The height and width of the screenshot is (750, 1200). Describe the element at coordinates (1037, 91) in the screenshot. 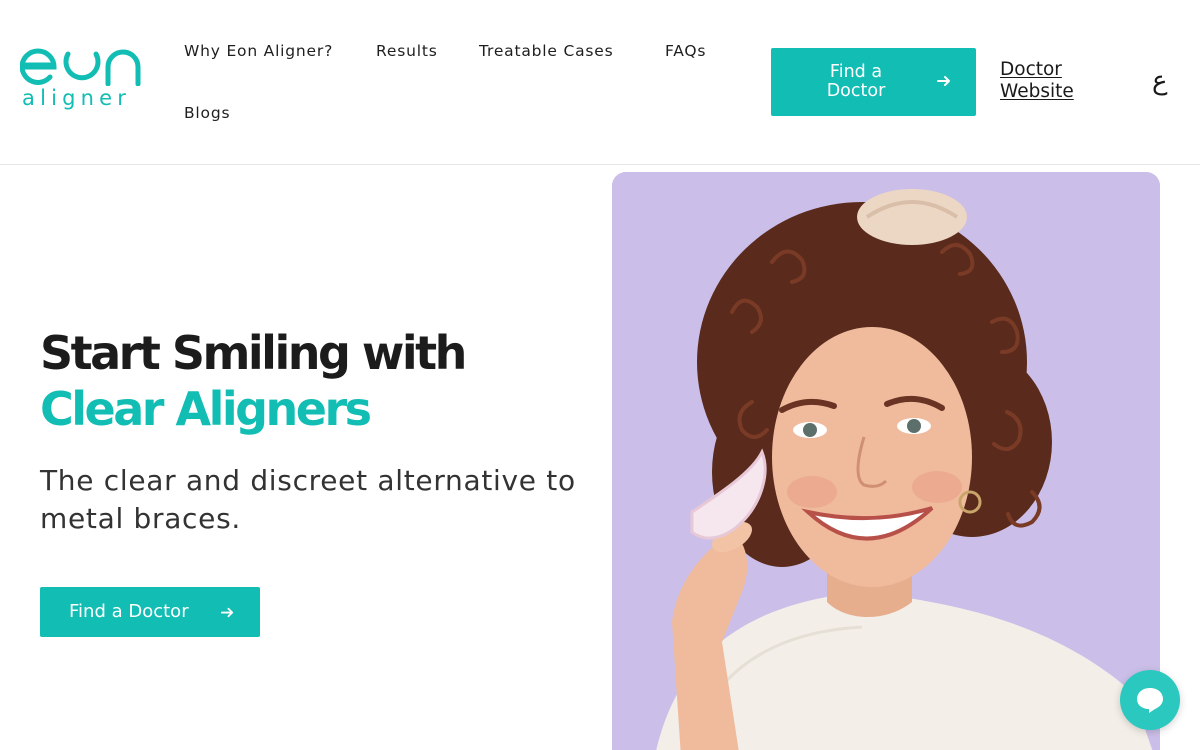

I see `doctor-website-line2: Website` at that location.